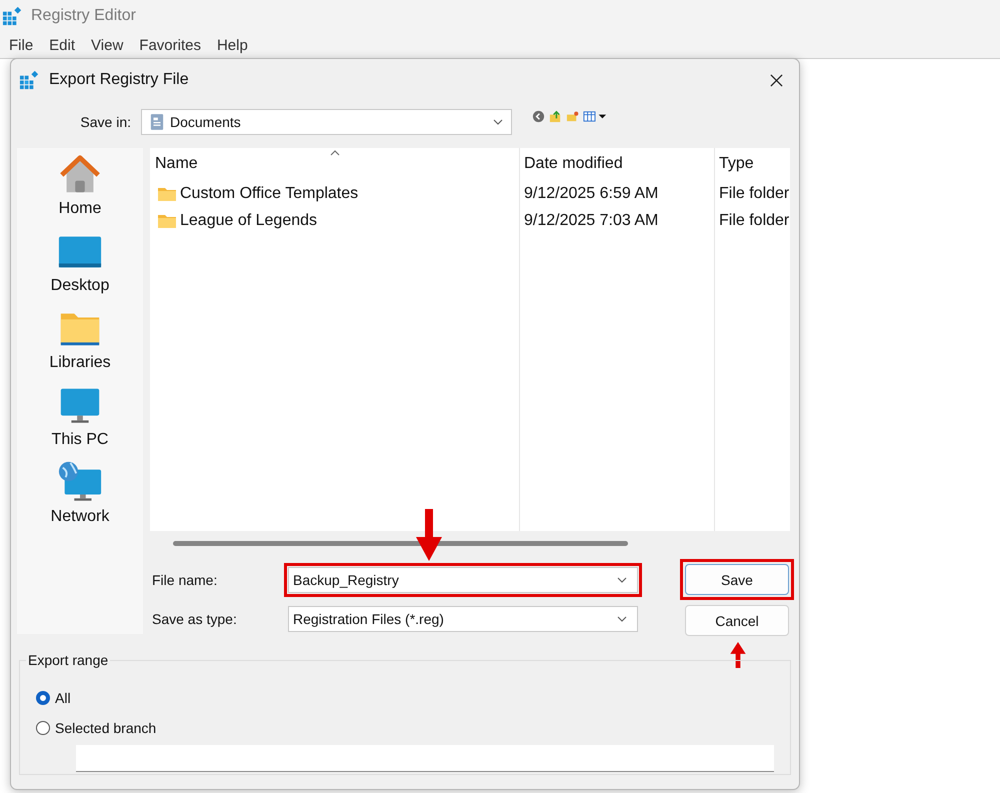 The height and width of the screenshot is (793, 1000). I want to click on view-menu-icon, so click(595, 116).